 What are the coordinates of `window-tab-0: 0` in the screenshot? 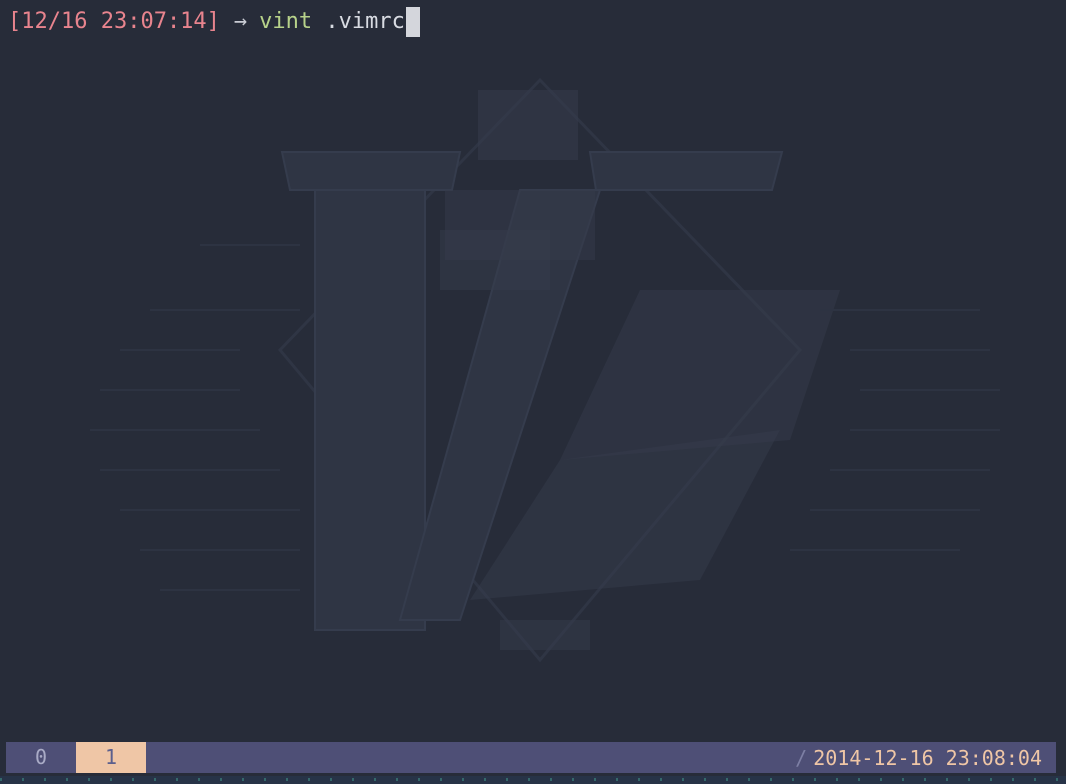 It's located at (41, 757).